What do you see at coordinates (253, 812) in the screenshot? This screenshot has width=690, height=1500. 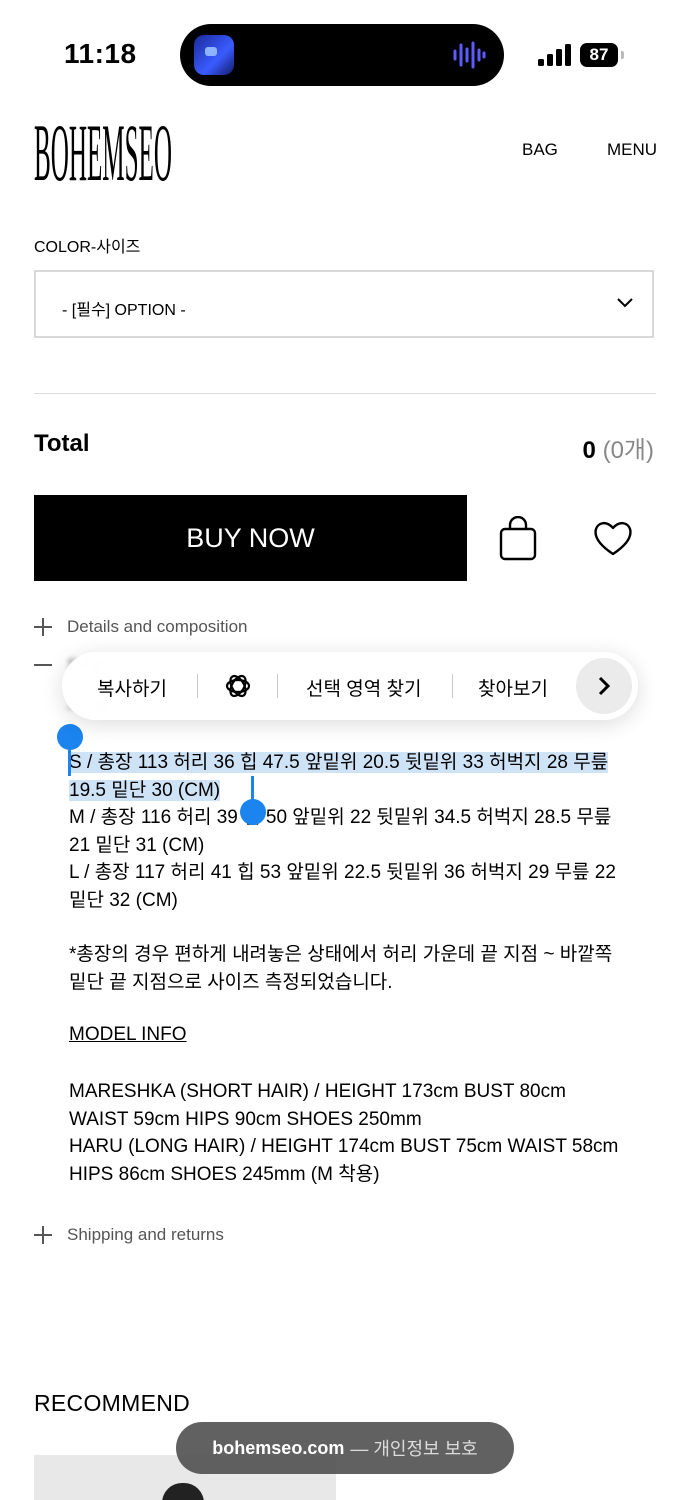 I see `selection-end-handle` at bounding box center [253, 812].